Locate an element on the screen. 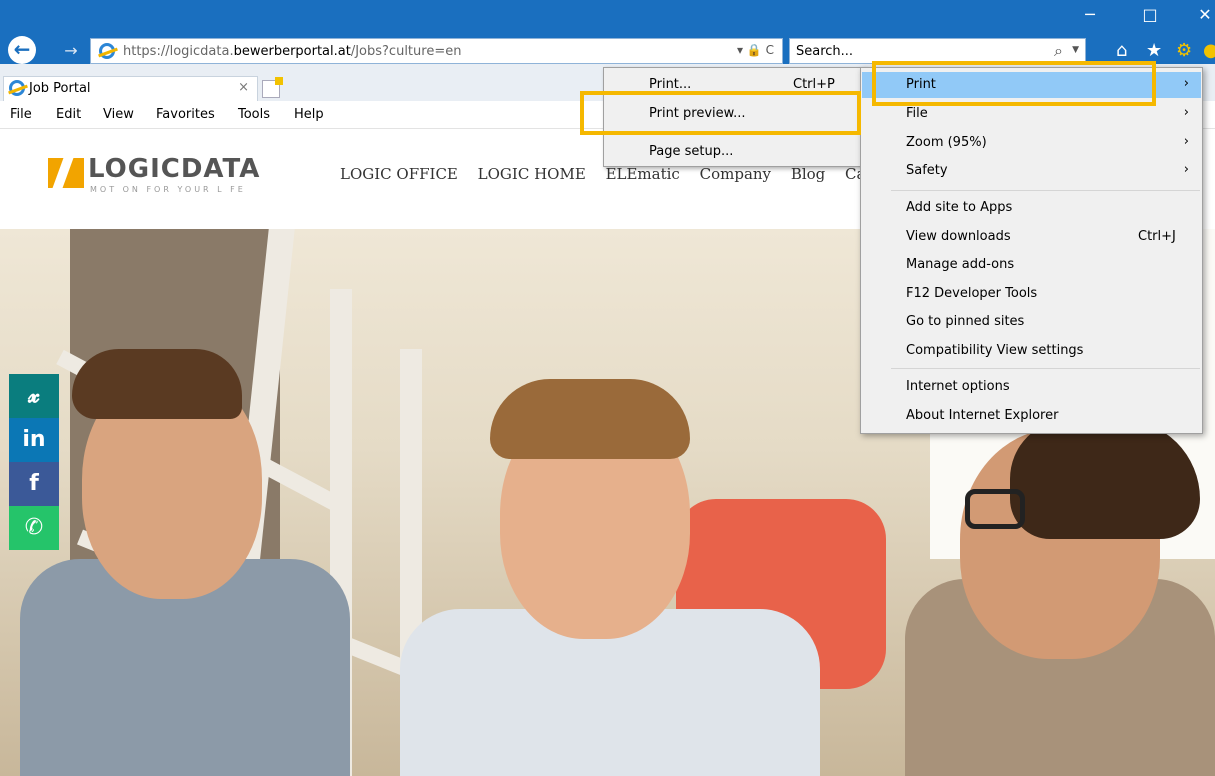 The width and height of the screenshot is (1215, 776). close-tab-button: × is located at coordinates (243, 87).